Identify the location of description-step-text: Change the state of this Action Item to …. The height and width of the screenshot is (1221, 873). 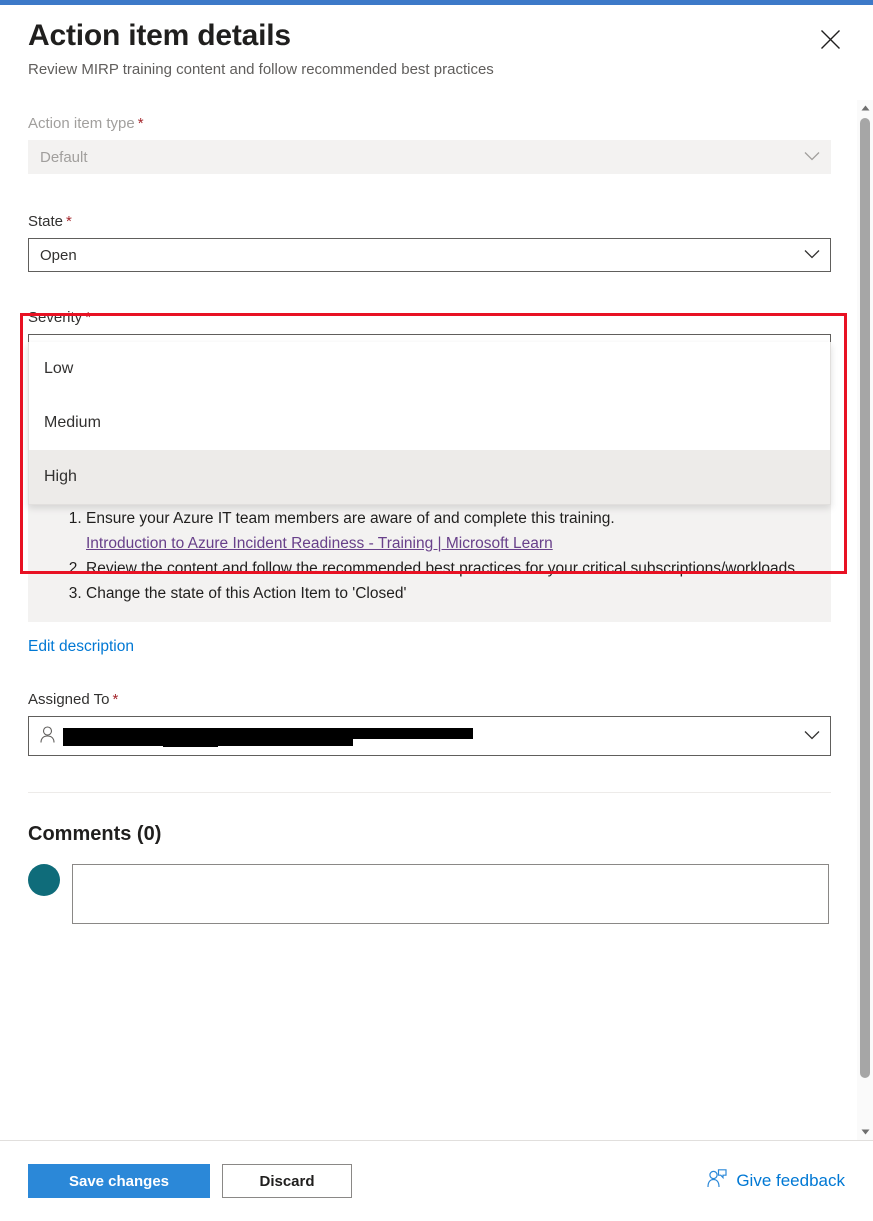
(246, 593).